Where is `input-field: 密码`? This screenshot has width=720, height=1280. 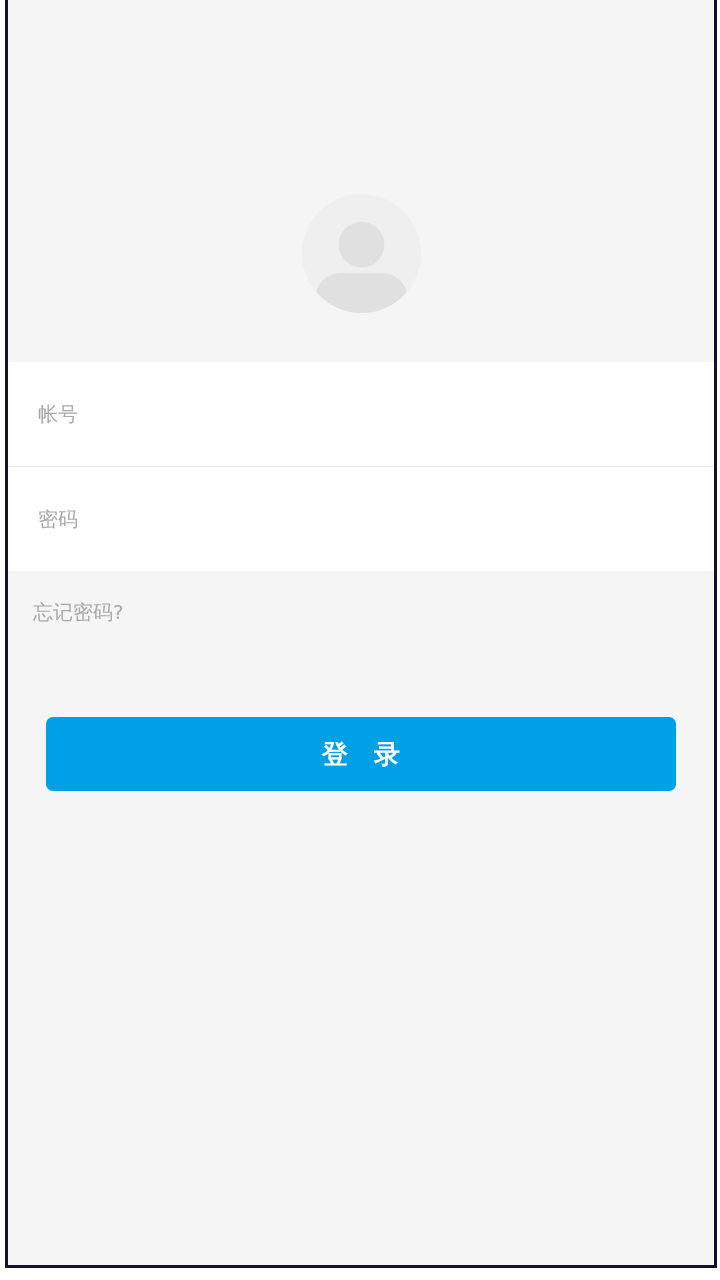 input-field: 密码 is located at coordinates (361, 519).